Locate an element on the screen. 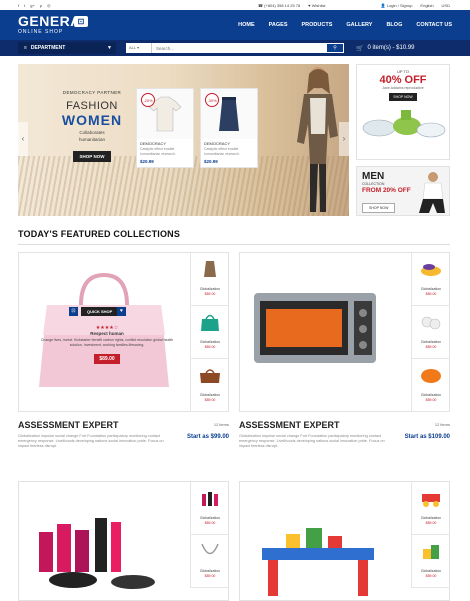 This screenshot has height=601, width=470. slider-prev-arrow: ‹ is located at coordinates (23, 139).